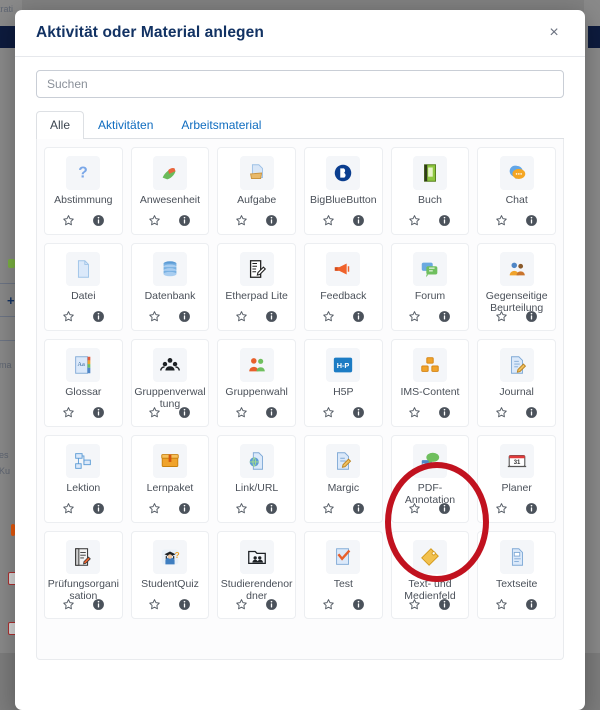 Image resolution: width=600 pixels, height=710 pixels. What do you see at coordinates (256, 575) in the screenshot?
I see `activity-card: Studierendenordner` at bounding box center [256, 575].